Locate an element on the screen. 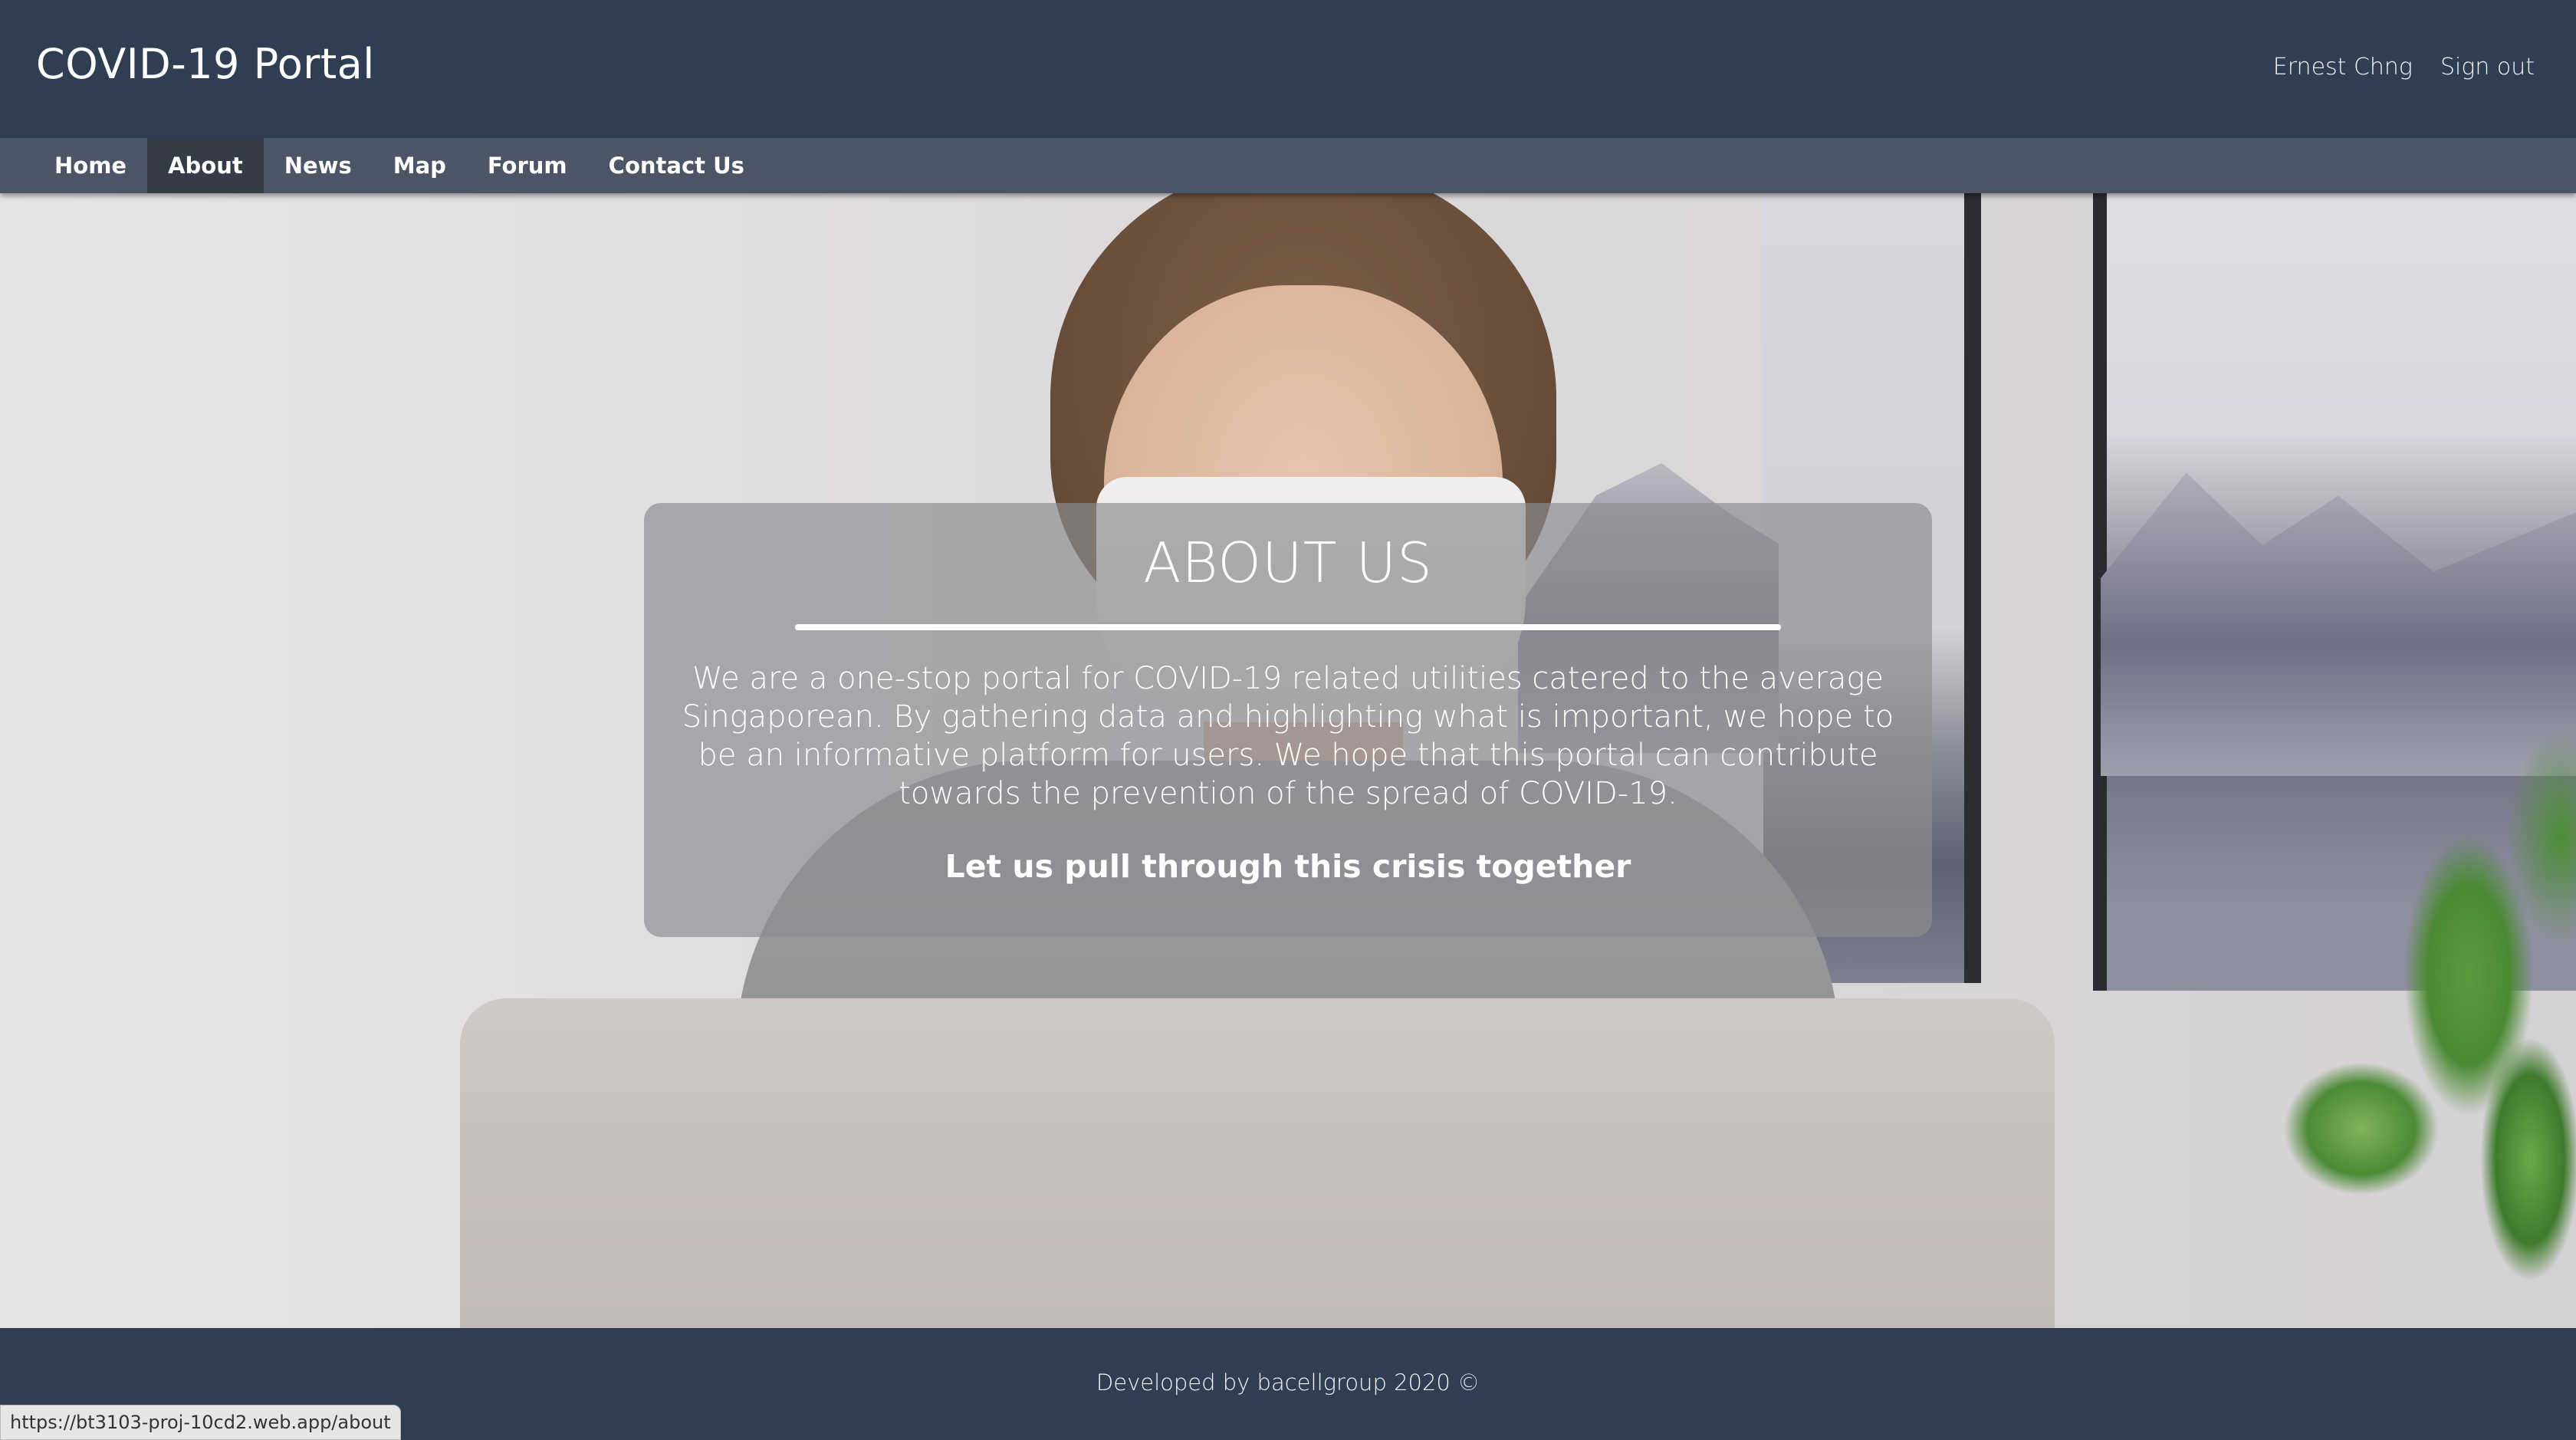  nav-item-contact-us: Contact Us is located at coordinates (677, 165).